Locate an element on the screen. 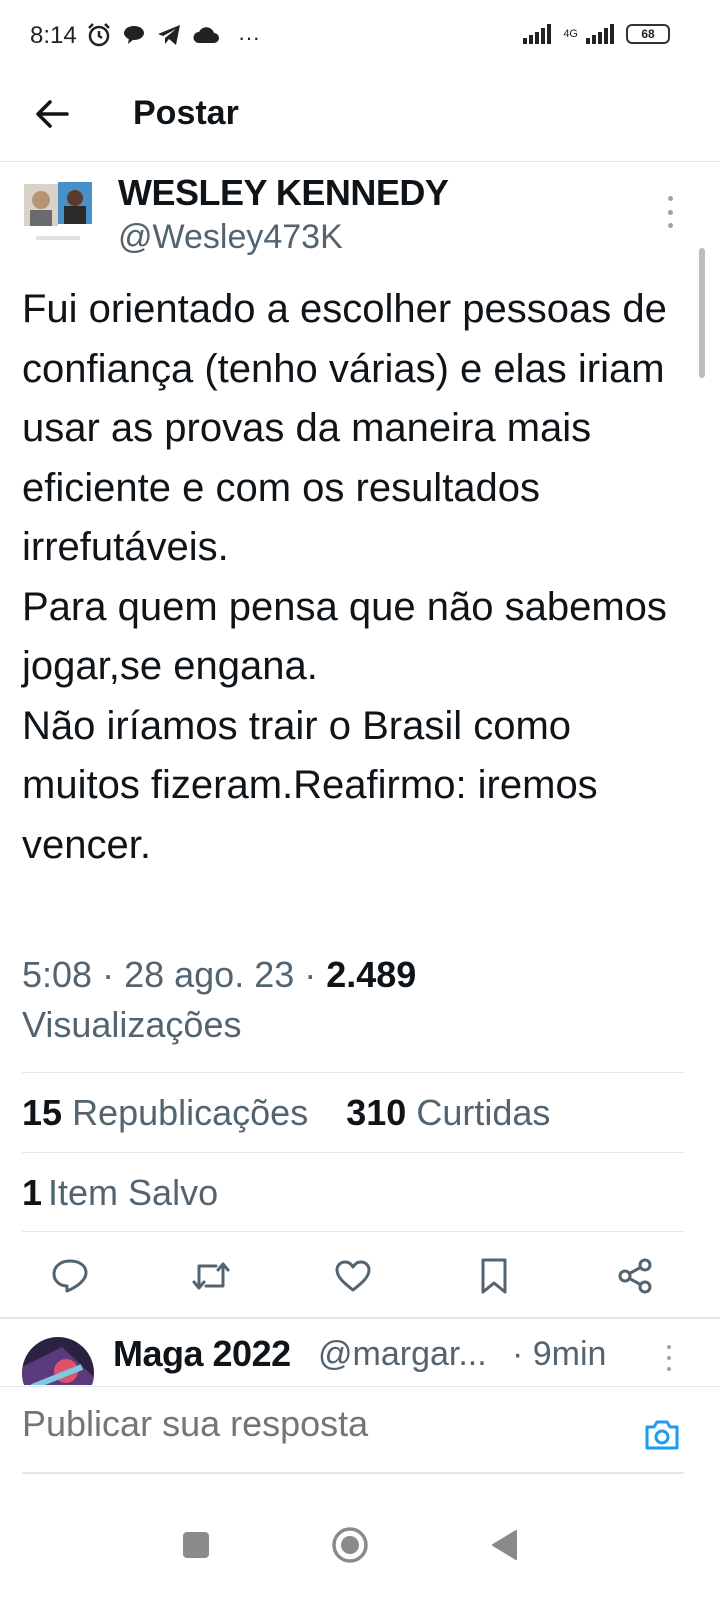 This screenshot has height=1600, width=720. notification-icons: ··· is located at coordinates (173, 38).